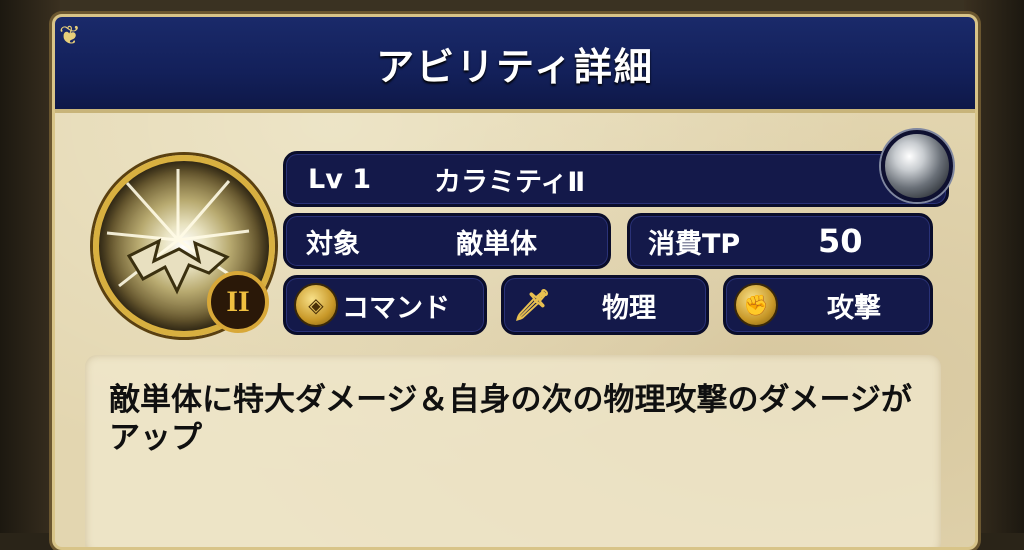 This screenshot has height=550, width=1024. I want to click on target-label: 対象, so click(333, 244).